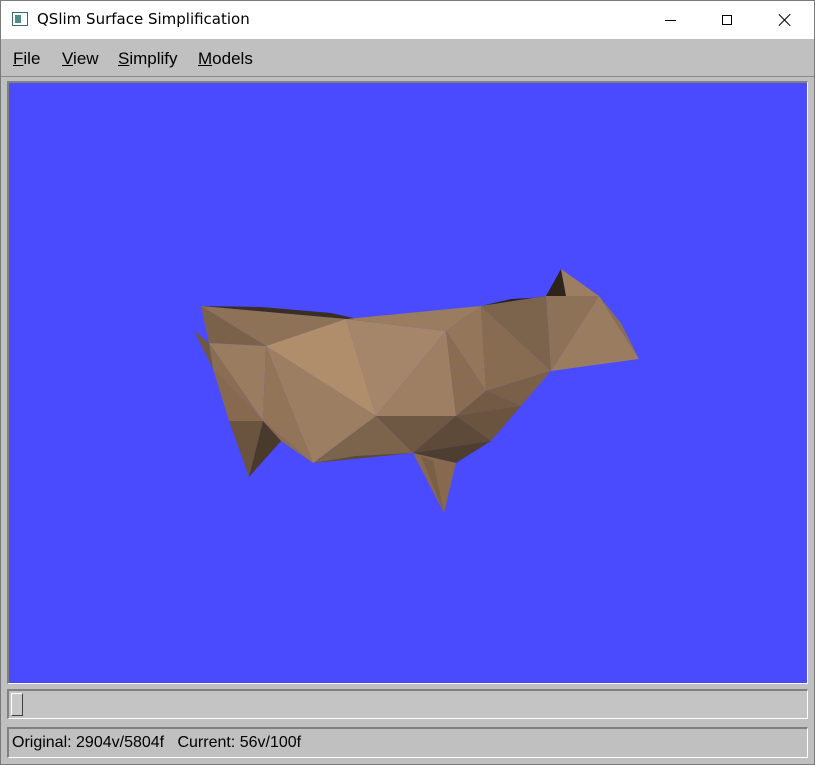 Image resolution: width=815 pixels, height=765 pixels. I want to click on close-button, so click(785, 20).